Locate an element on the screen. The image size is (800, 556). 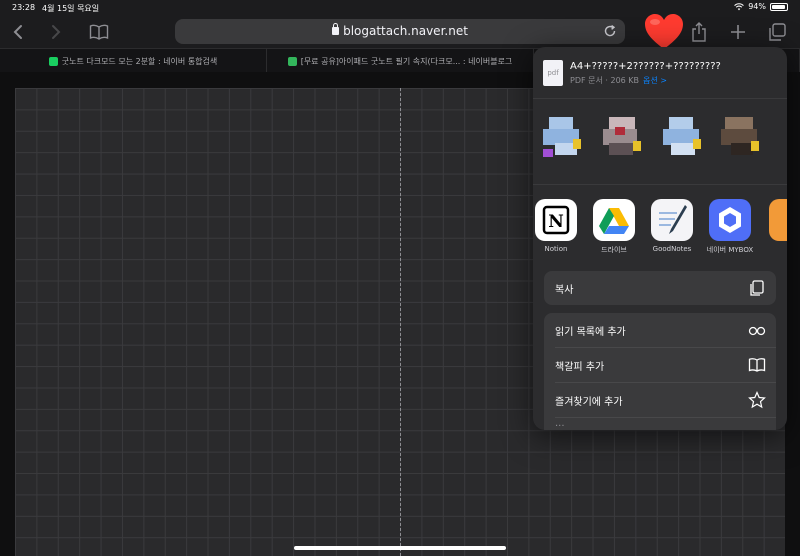
url-text: blogattach.naver.net is located at coordinates (405, 31).